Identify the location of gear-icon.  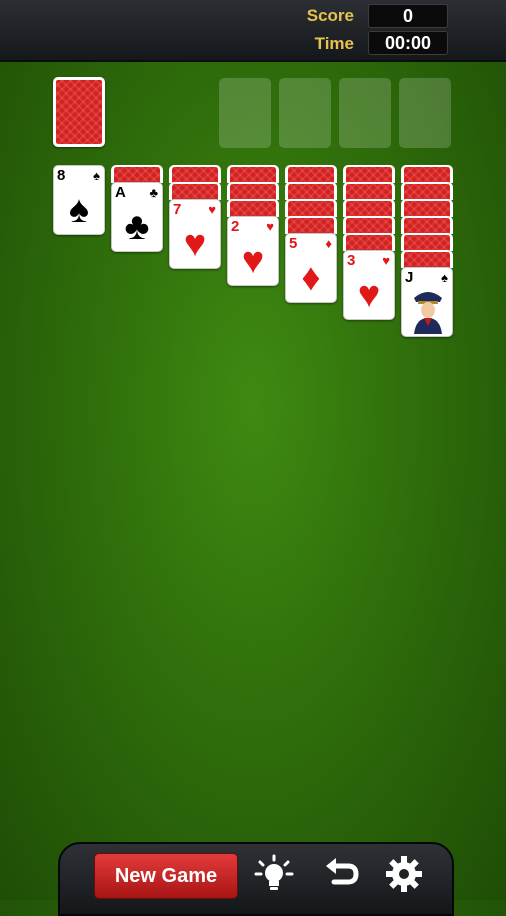
(404, 874).